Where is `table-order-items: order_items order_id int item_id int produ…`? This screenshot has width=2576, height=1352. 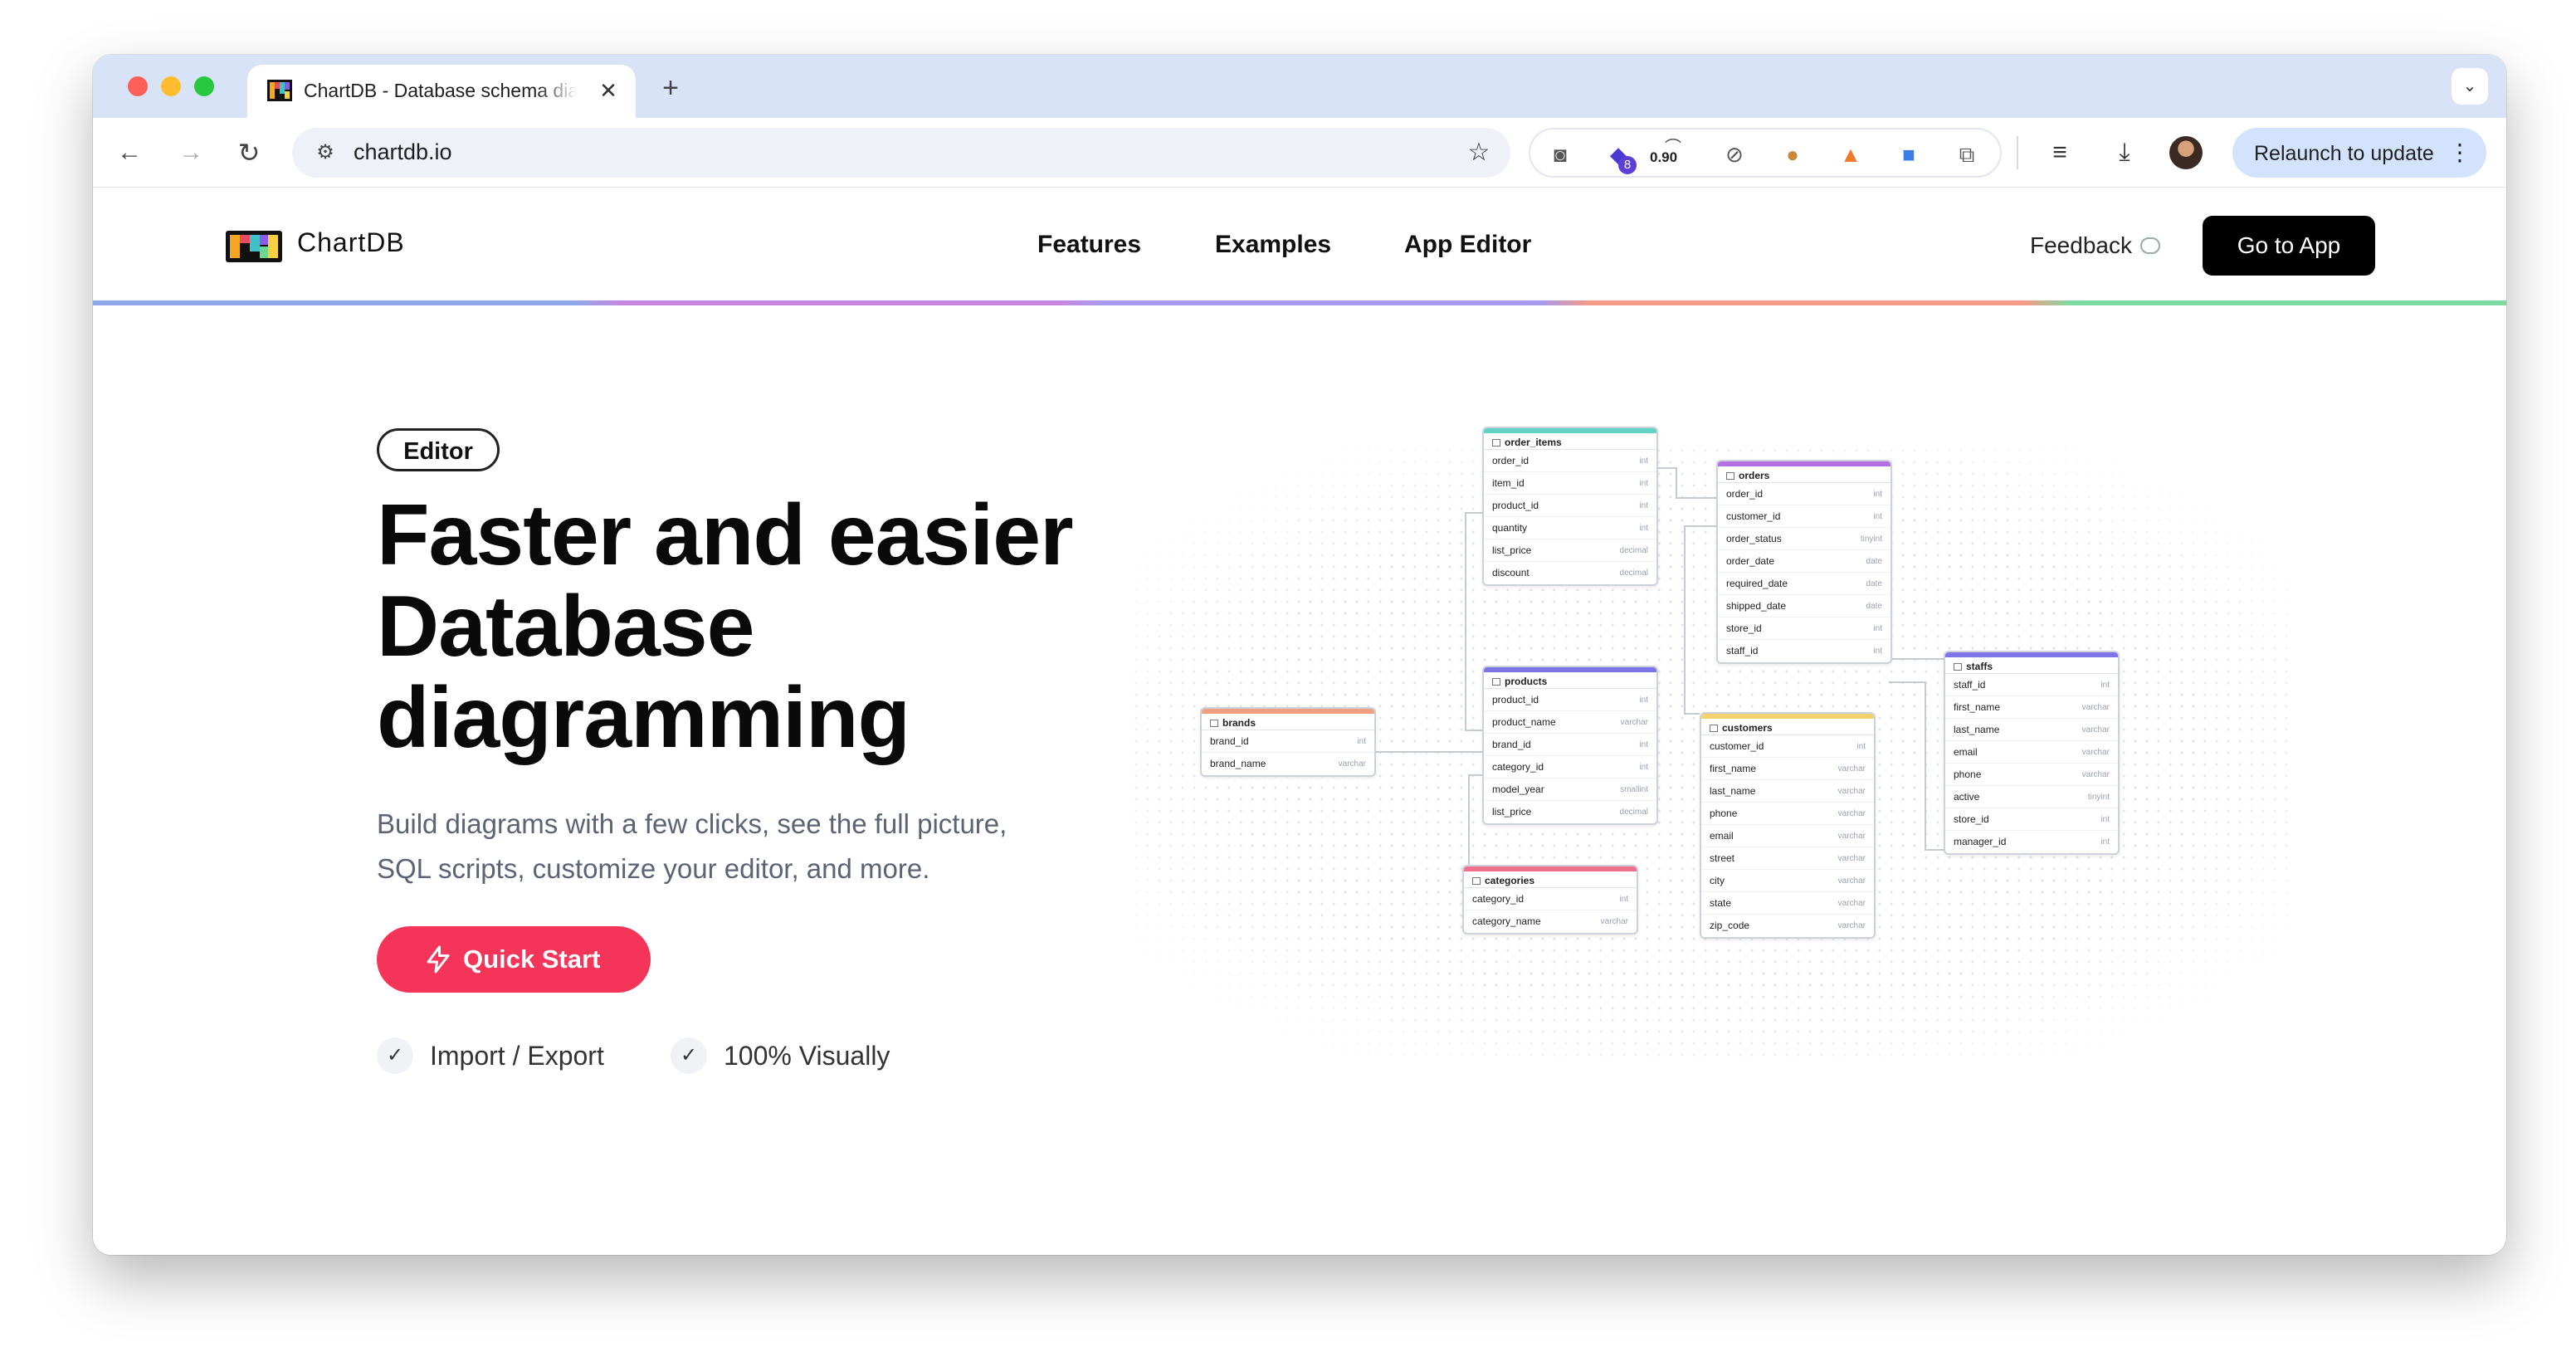
table-order-items: order_items order_id int item_id int produ… is located at coordinates (1570, 506).